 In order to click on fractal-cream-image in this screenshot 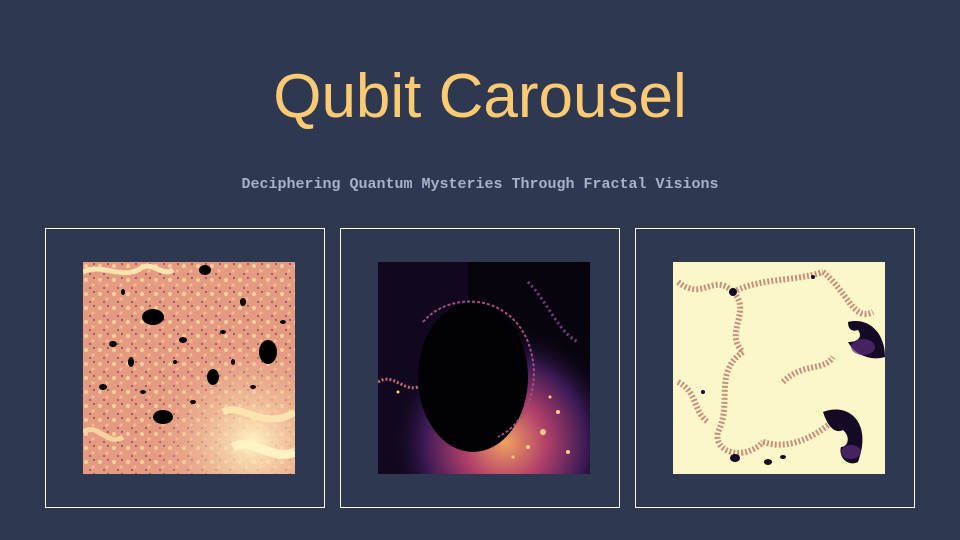, I will do `click(779, 368)`.